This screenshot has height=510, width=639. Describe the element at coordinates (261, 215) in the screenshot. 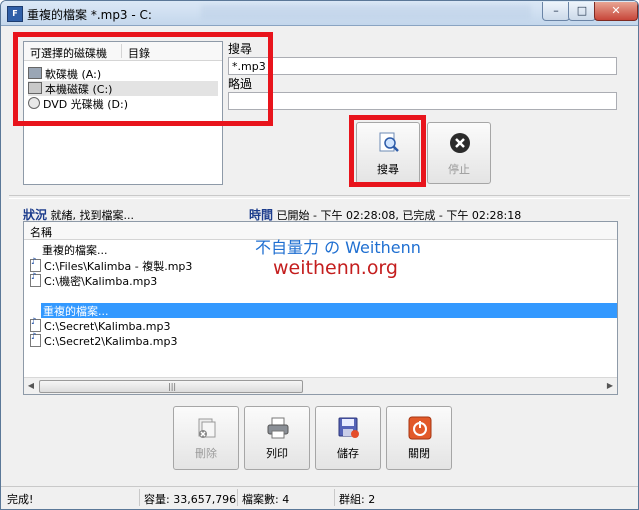

I see `time-label: 時間` at that location.